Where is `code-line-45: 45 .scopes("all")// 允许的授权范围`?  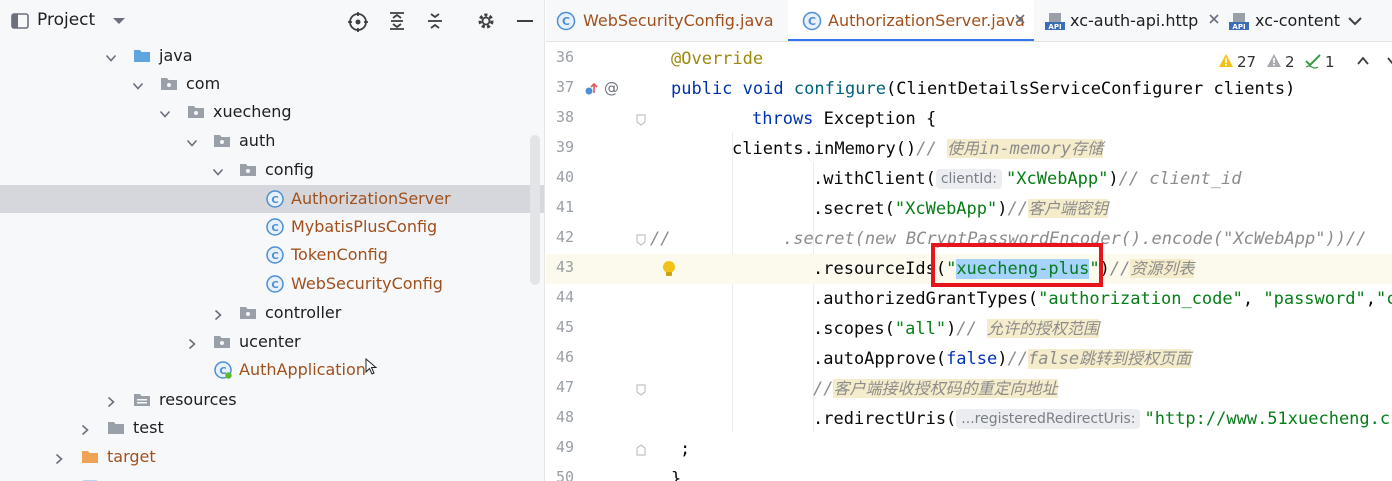
code-line-45: 45 .scopes("all")// 允许的授权范围 is located at coordinates (969, 329).